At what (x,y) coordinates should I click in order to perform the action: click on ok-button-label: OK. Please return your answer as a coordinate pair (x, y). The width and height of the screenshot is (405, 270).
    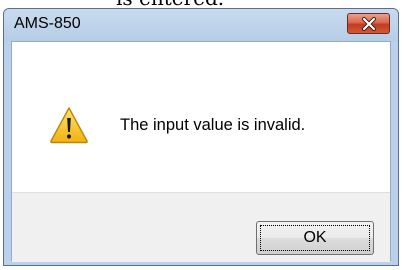
    Looking at the image, I should click on (315, 237).